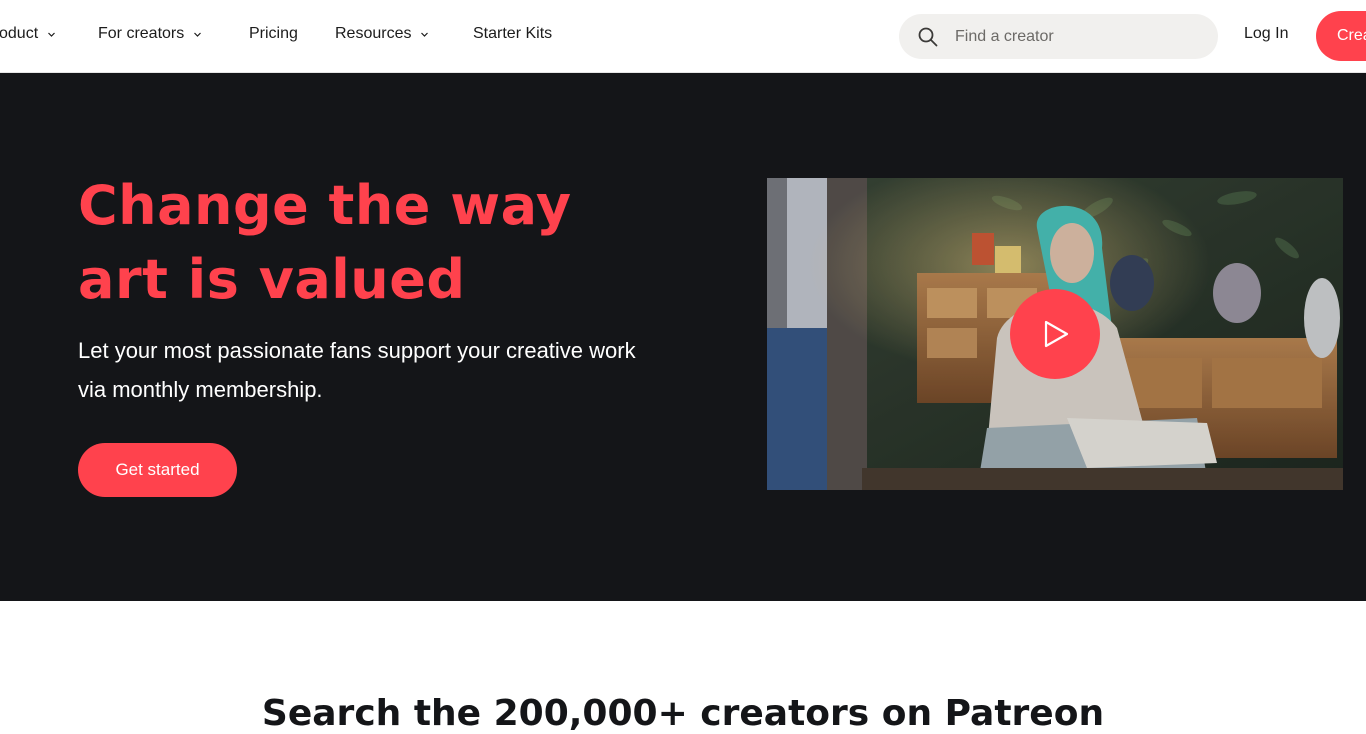  I want to click on search-creators-heading: Search the 200,000+ creators on Patreon, so click(683, 713).